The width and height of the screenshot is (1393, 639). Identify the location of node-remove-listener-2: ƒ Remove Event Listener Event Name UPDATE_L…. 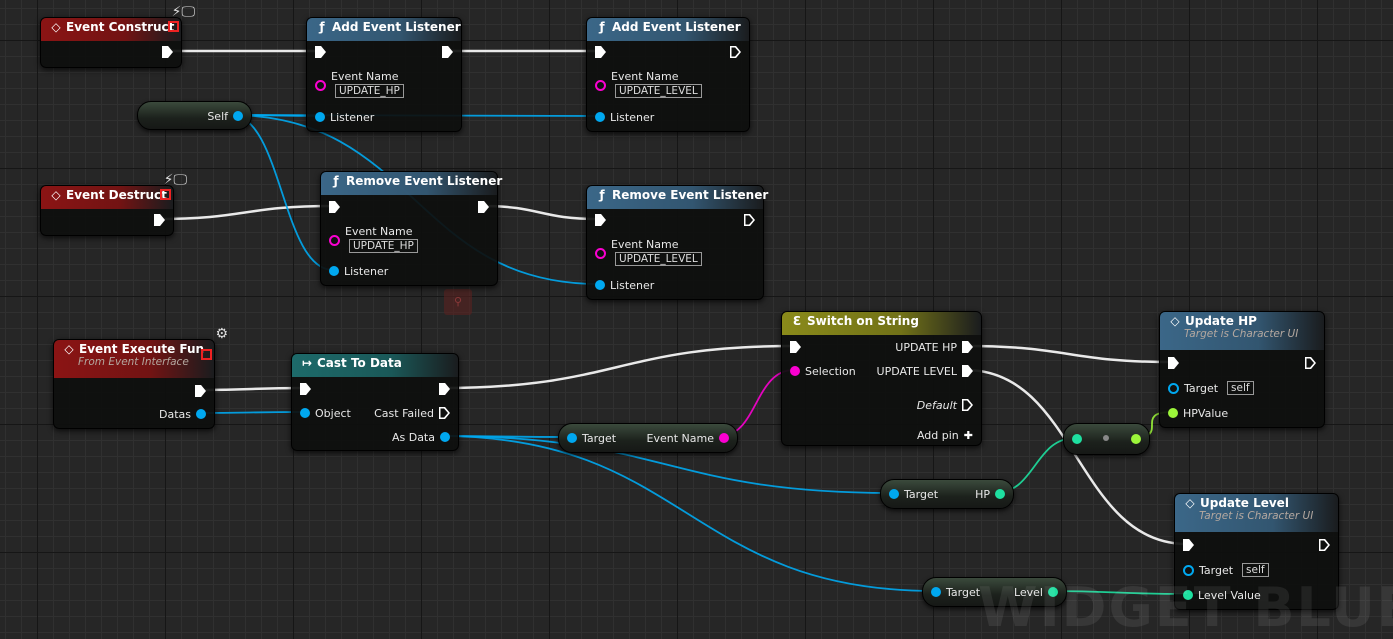
(677, 242).